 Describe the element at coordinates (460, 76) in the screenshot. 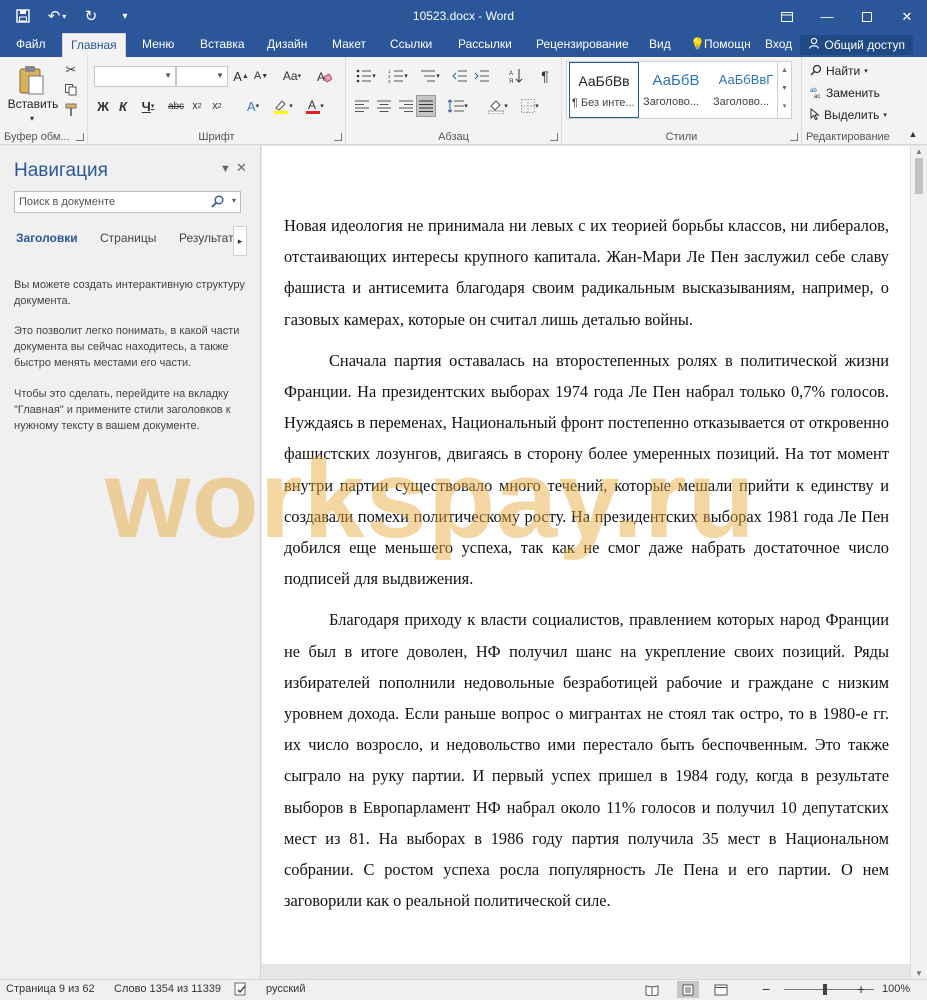

I see `decrease-indent-icon` at that location.